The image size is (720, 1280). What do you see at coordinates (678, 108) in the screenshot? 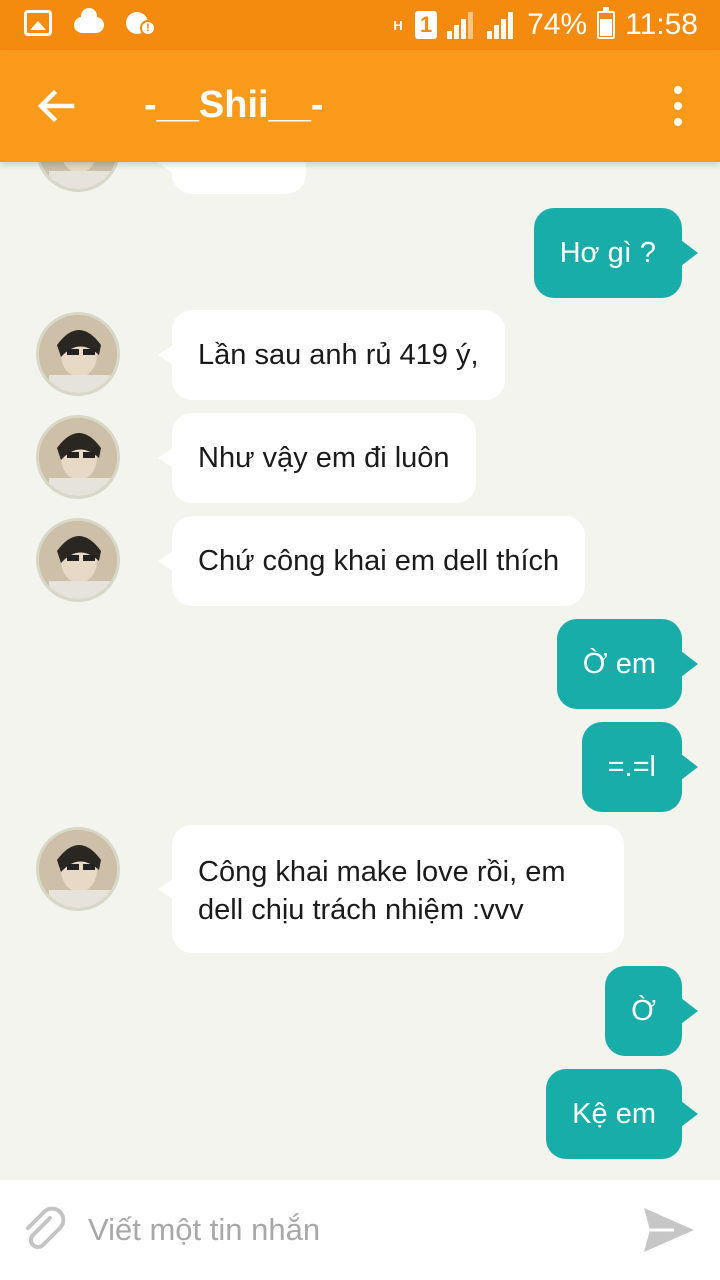
I see `more-options-button` at bounding box center [678, 108].